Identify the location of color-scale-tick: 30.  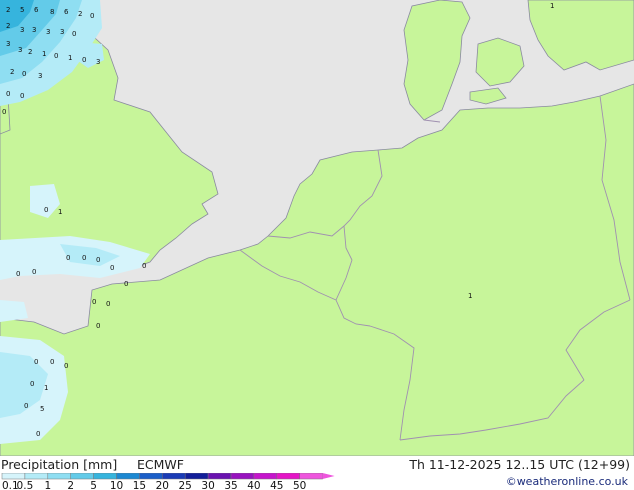
(207, 485).